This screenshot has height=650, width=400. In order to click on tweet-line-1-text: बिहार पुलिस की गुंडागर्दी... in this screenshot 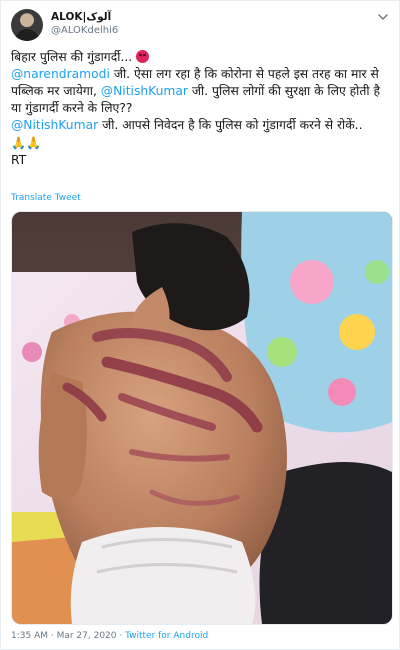, I will do `click(72, 57)`.